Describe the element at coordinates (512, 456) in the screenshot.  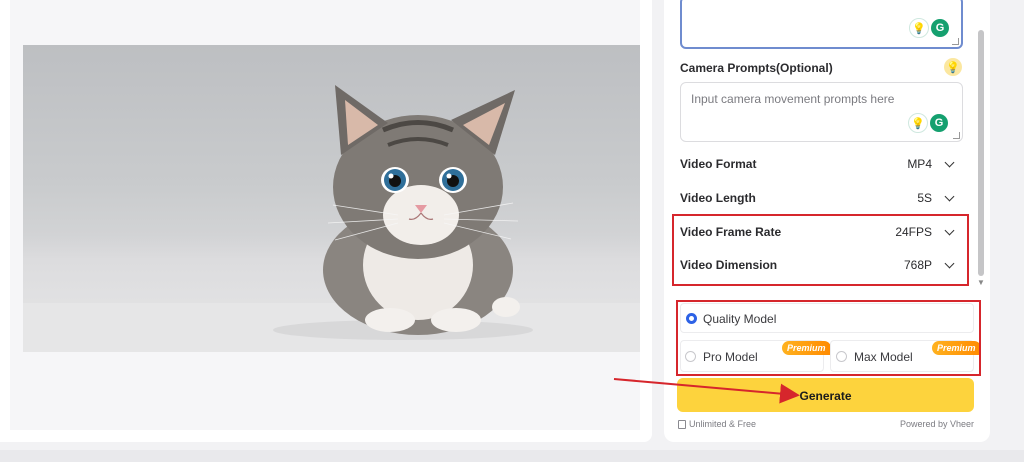
I see `page-bottom-strip` at that location.